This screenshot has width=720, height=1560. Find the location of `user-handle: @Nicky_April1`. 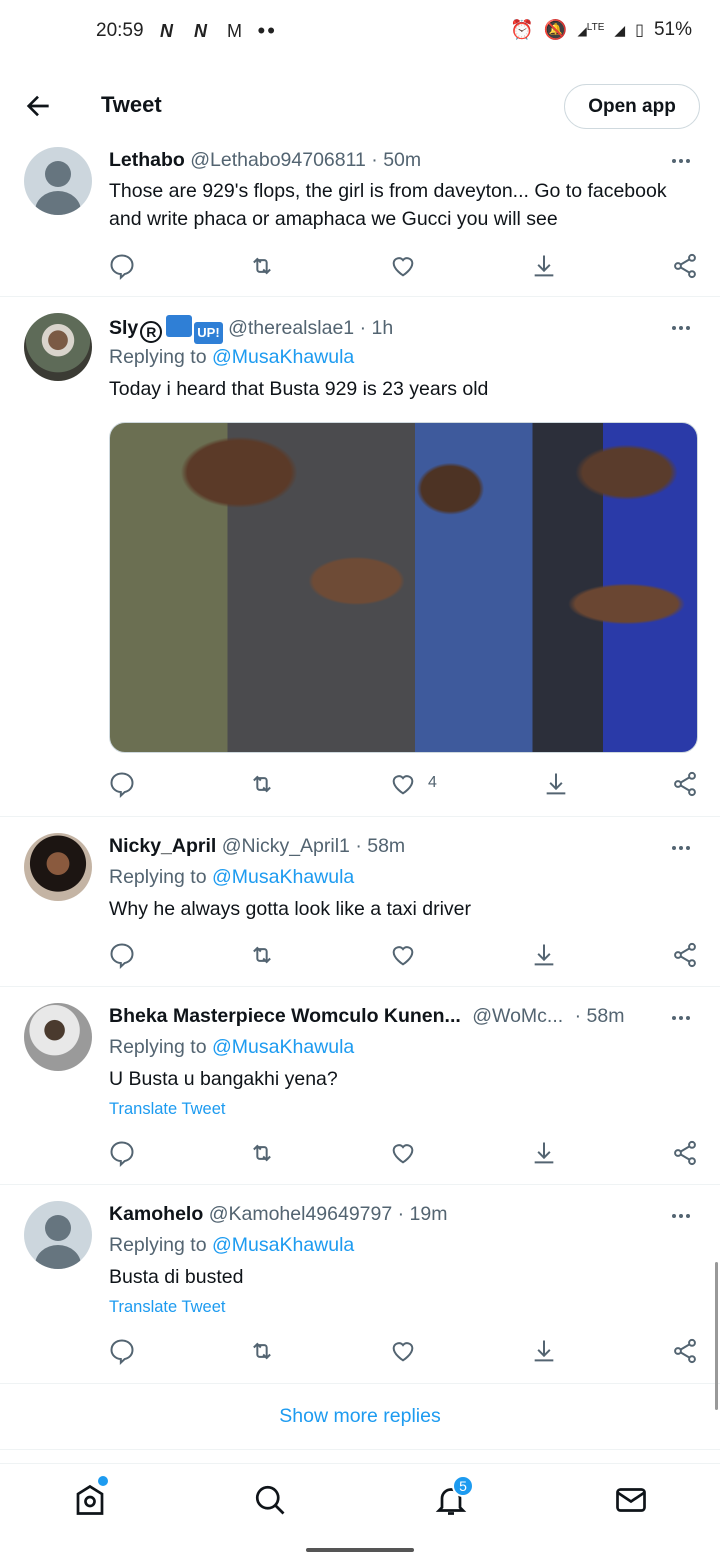

user-handle: @Nicky_April1 is located at coordinates (285, 846).